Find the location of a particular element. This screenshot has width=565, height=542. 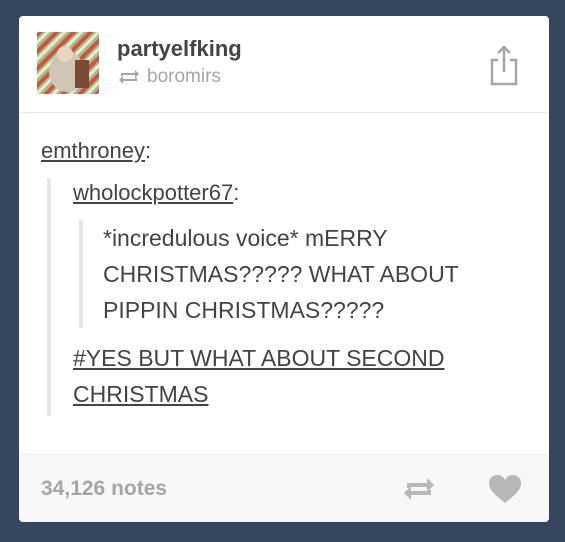

heart-icon is located at coordinates (505, 489).